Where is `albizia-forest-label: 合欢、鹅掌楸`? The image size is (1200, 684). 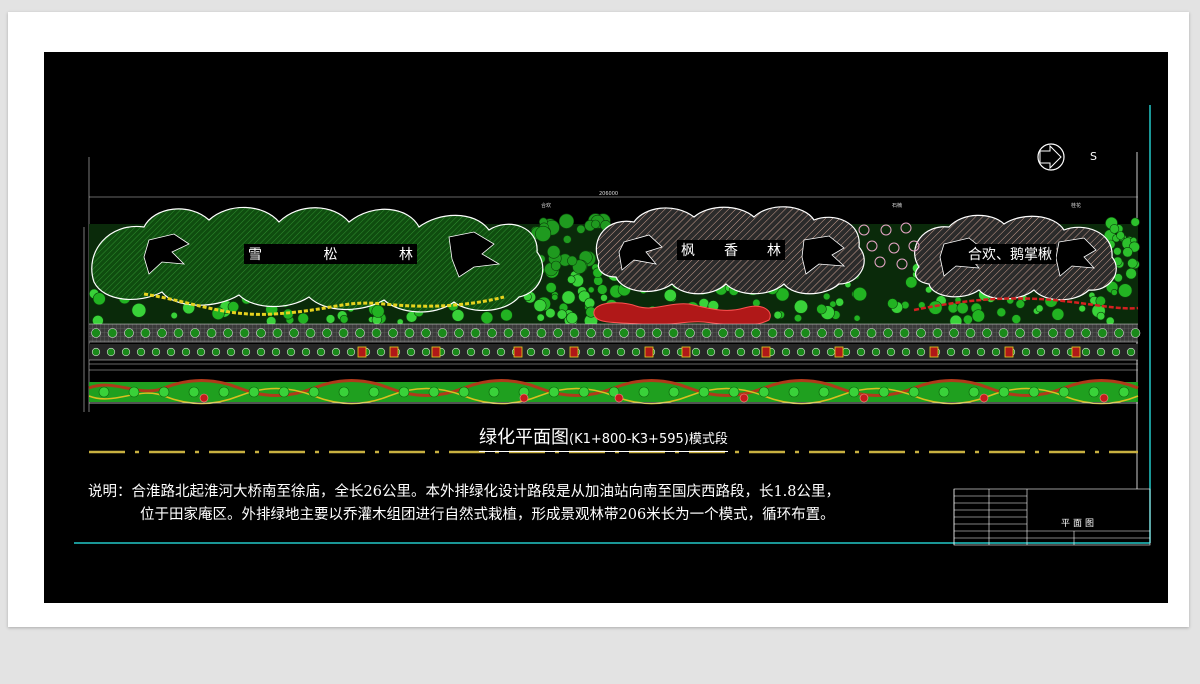
albizia-forest-label: 合欢、鹅掌楸 is located at coordinates (1010, 254).